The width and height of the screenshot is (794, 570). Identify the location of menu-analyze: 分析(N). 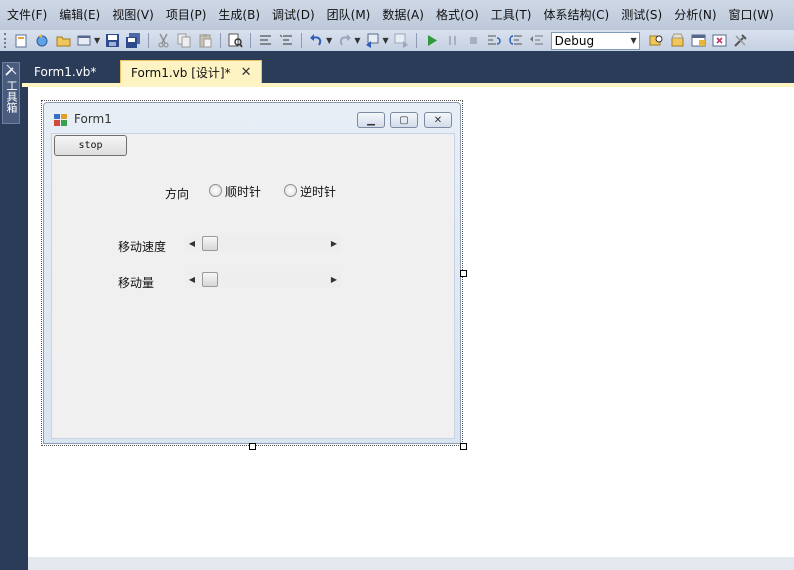
(696, 15).